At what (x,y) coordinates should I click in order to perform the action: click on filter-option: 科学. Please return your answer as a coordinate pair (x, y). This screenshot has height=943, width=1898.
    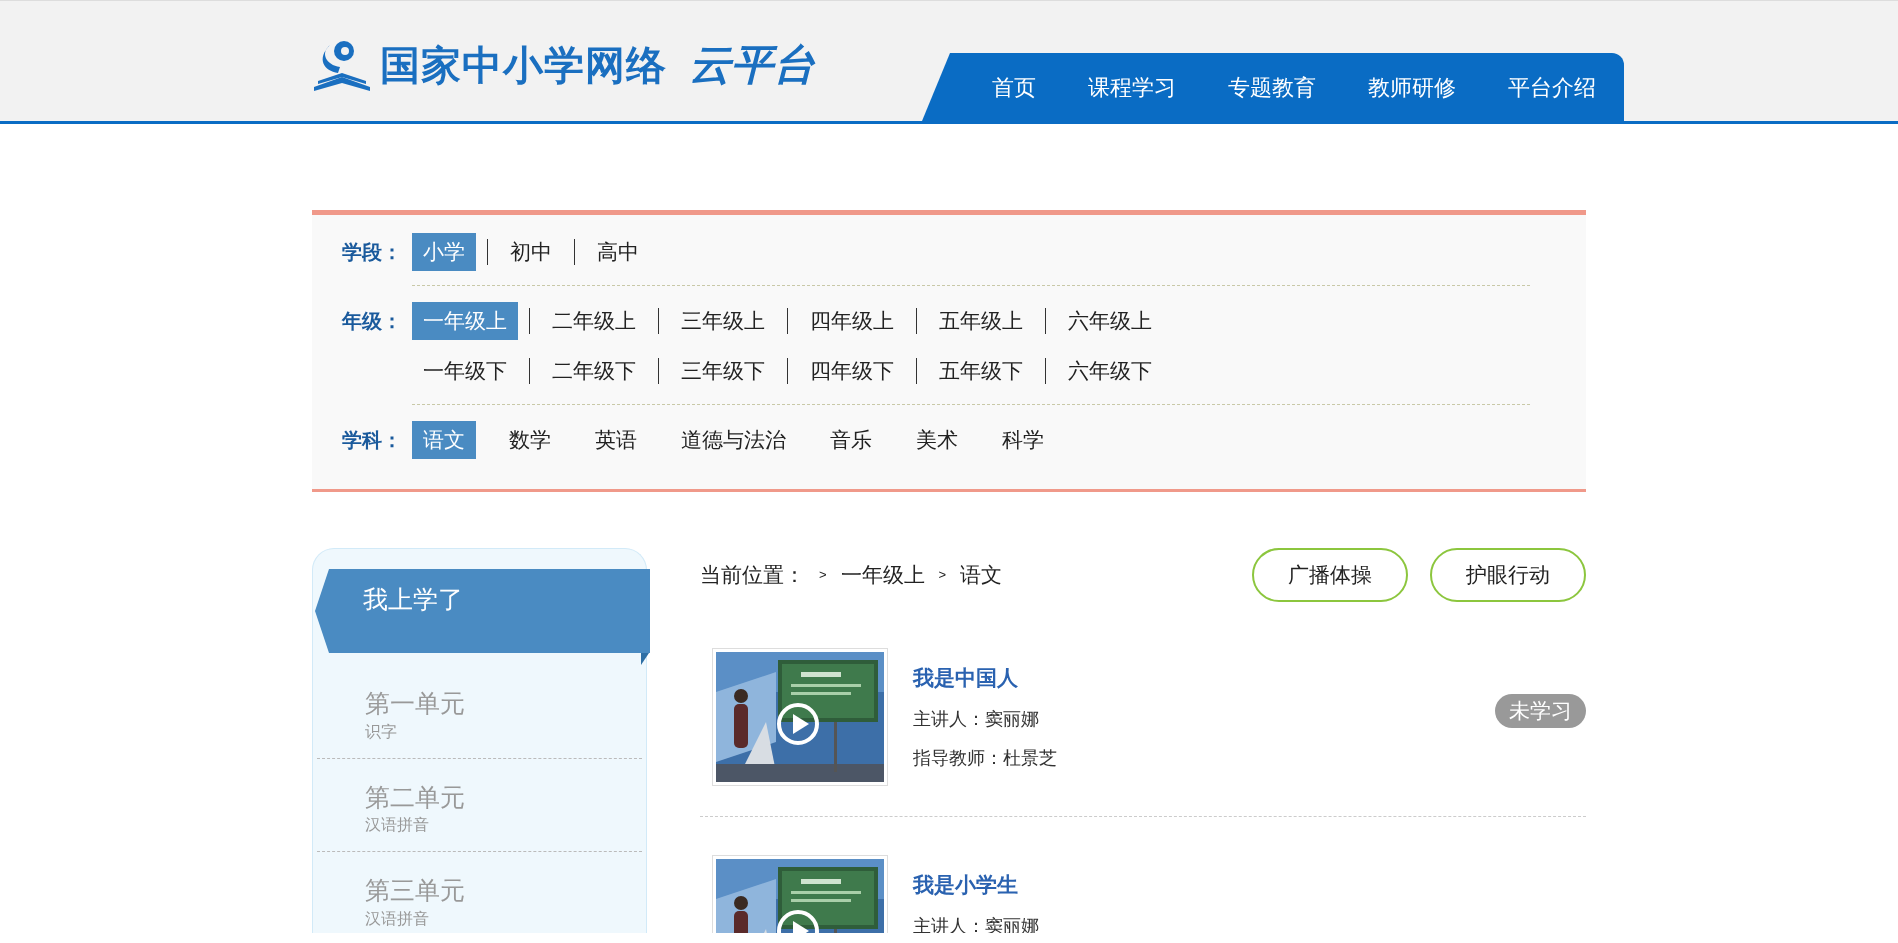
    Looking at the image, I should click on (1023, 440).